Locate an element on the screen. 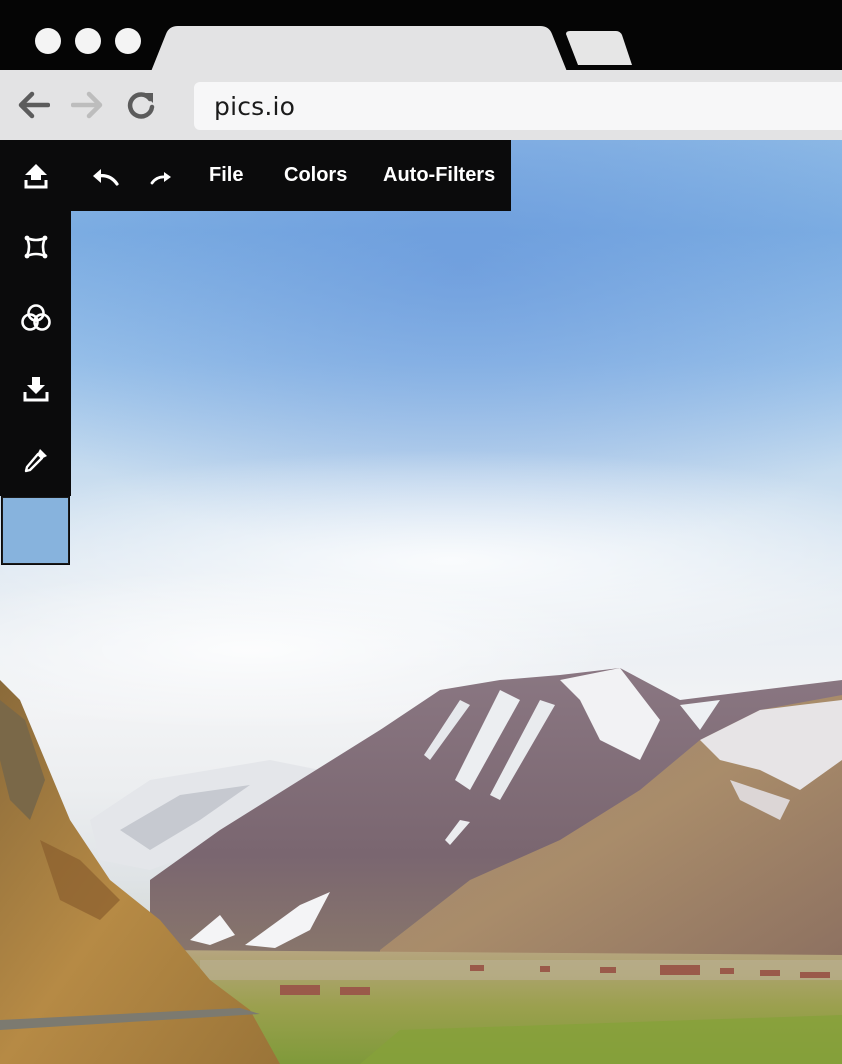 The height and width of the screenshot is (1064, 842). reload-icon is located at coordinates (141, 105).